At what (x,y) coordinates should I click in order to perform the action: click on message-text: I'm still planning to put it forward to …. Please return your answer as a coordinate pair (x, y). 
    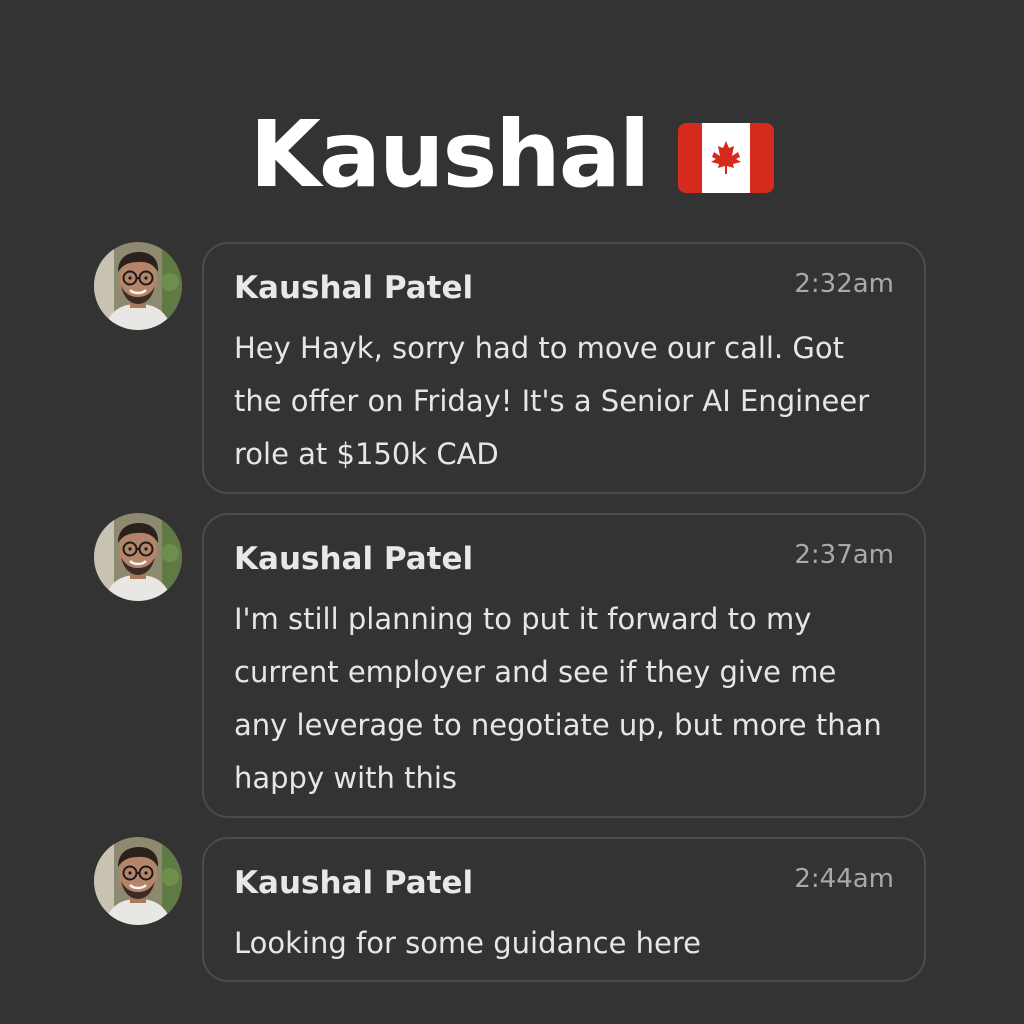
    Looking at the image, I should click on (558, 698).